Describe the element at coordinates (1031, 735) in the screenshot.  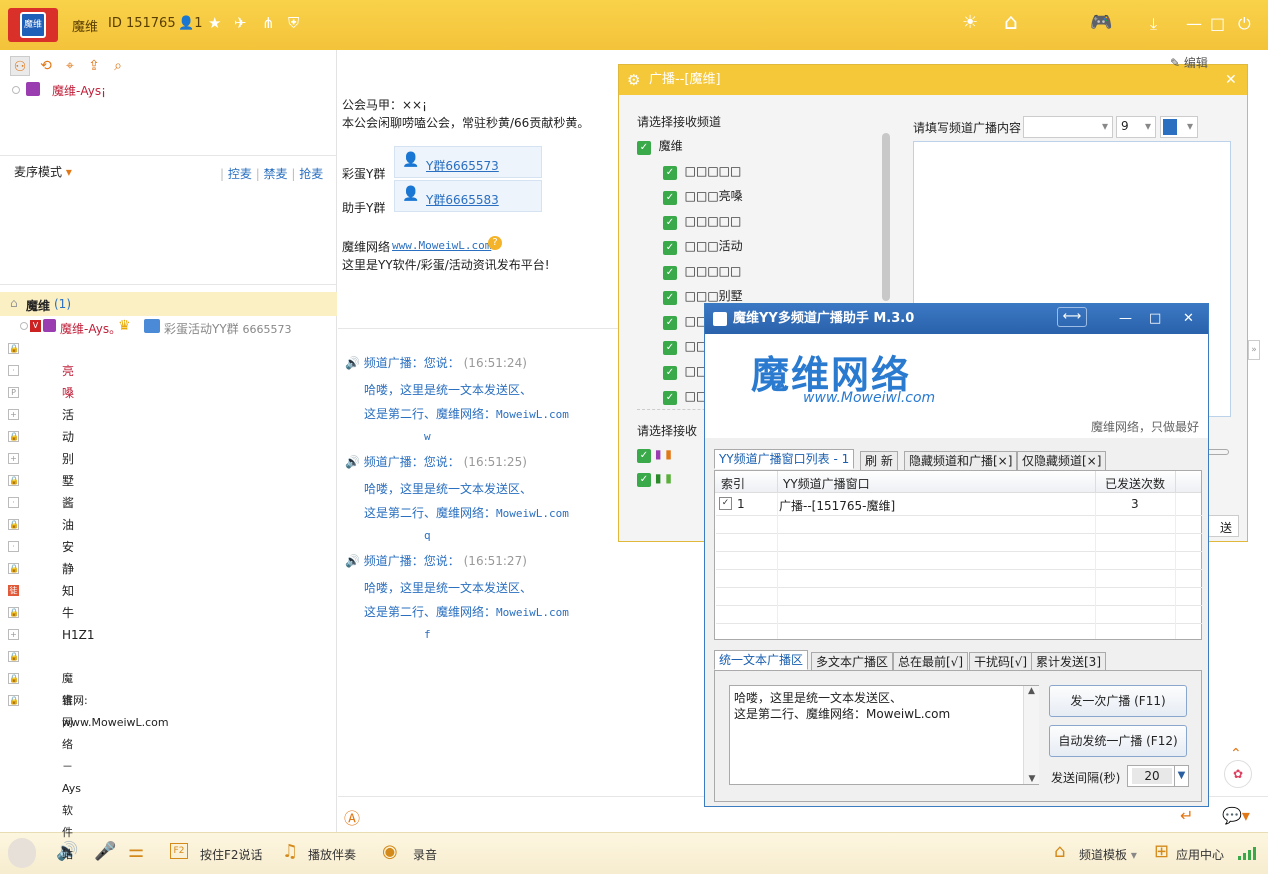
I see `scrollbar: ▲ ▼` at that location.